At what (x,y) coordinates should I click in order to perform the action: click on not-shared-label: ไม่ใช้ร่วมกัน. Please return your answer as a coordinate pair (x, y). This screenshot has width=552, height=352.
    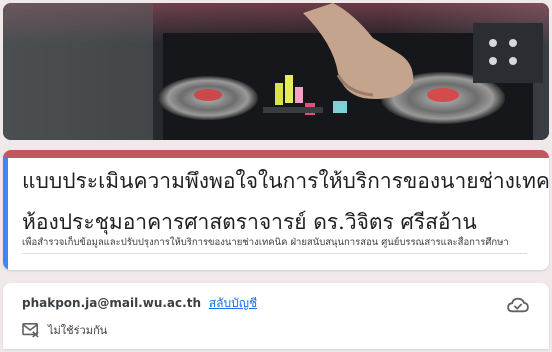
    Looking at the image, I should click on (78, 330).